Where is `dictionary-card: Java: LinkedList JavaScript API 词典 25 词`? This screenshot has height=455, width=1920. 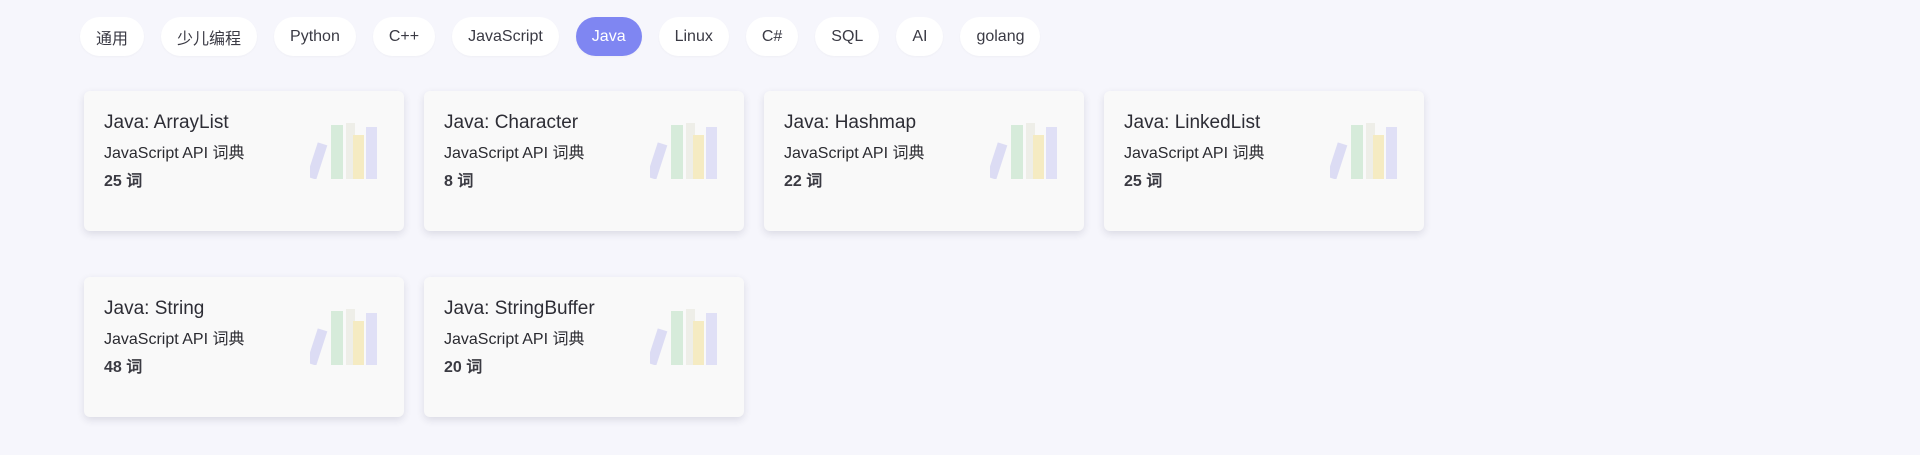 dictionary-card: Java: LinkedList JavaScript API 词典 25 词 is located at coordinates (1264, 161).